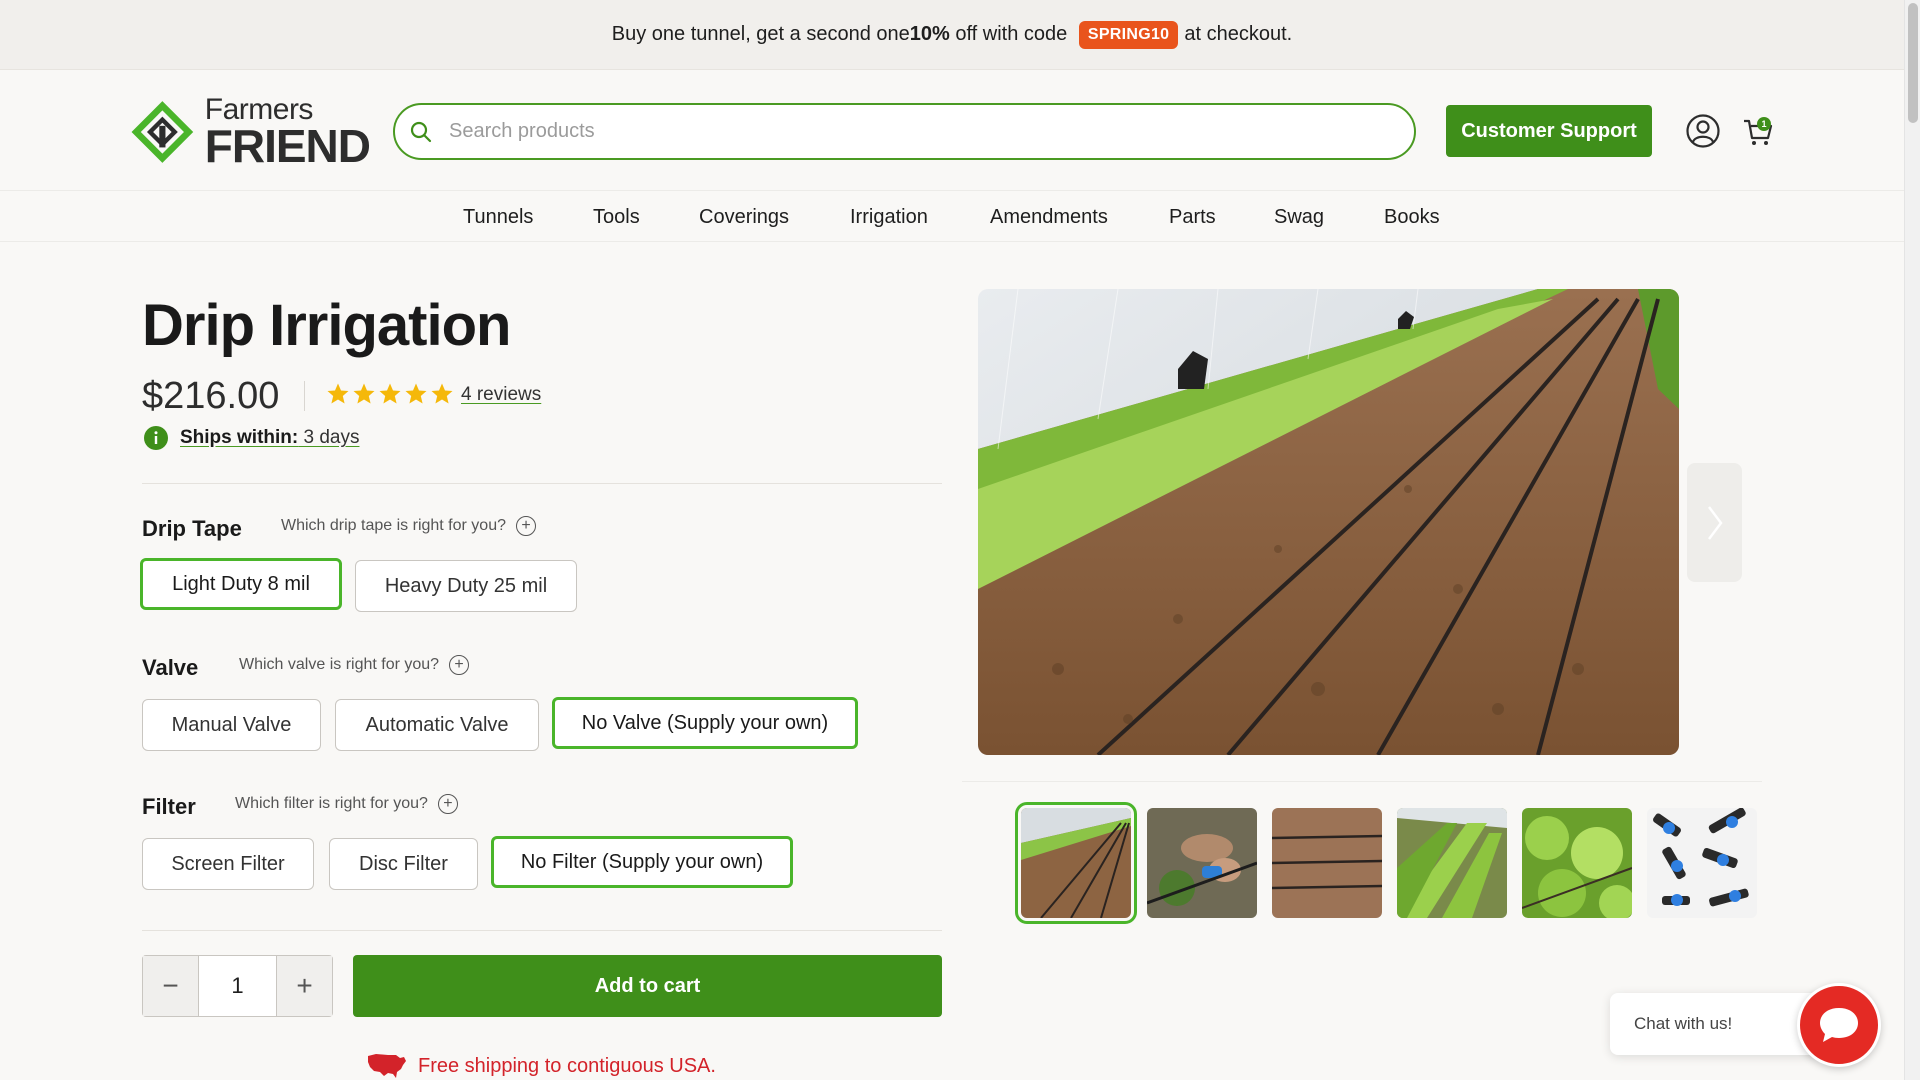 The image size is (1920, 1080). I want to click on nav-item-parts: Parts, so click(1192, 217).